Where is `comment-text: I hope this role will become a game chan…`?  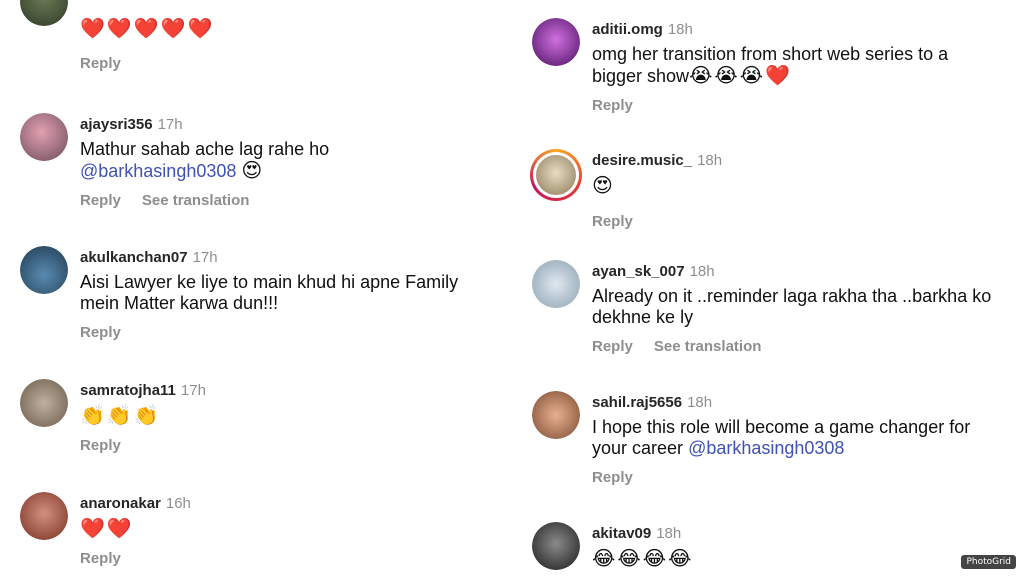 comment-text: I hope this role will become a game chan… is located at coordinates (803, 438).